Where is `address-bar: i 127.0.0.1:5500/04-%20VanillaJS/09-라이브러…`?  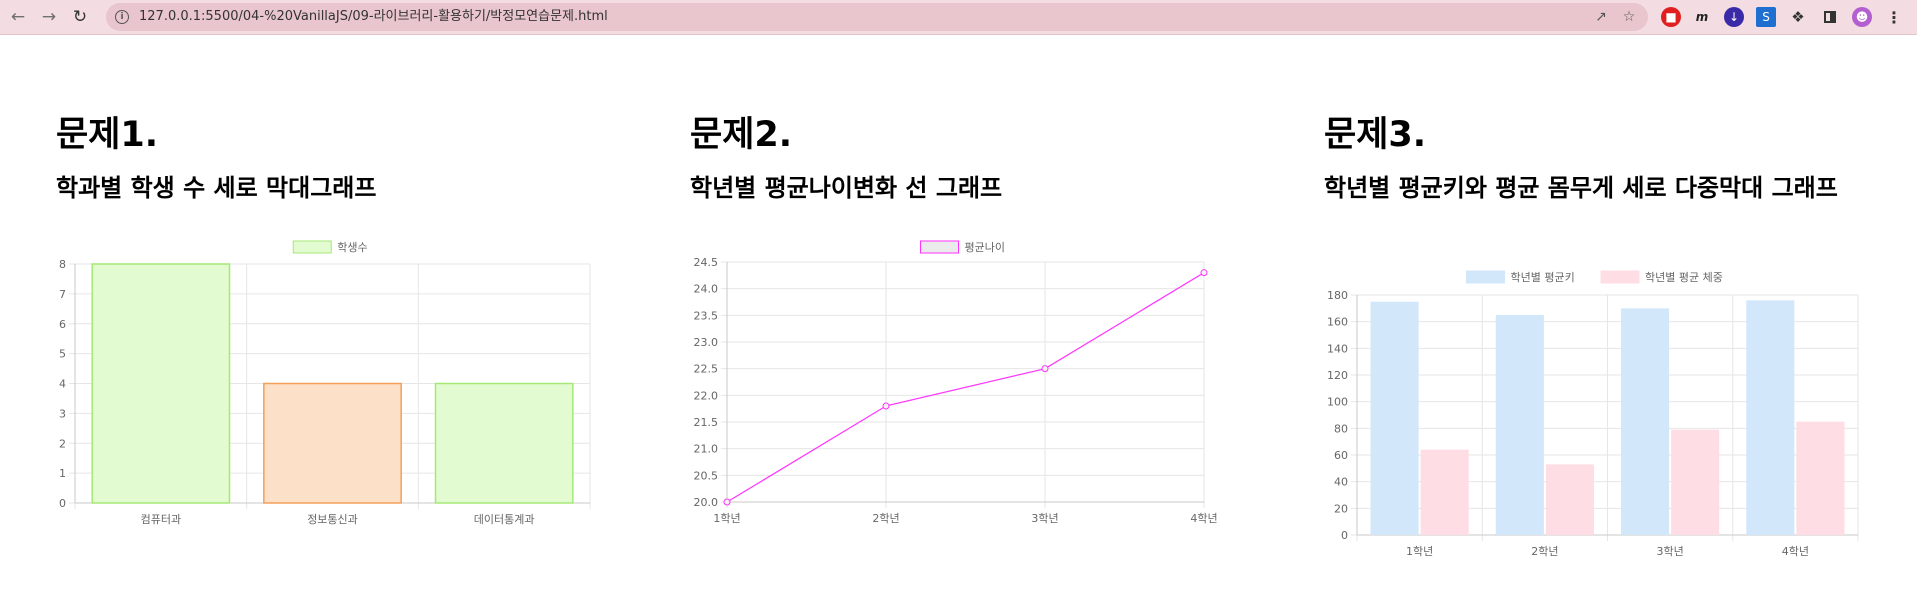 address-bar: i 127.0.0.1:5500/04-%20VanillaJS/09-라이브러… is located at coordinates (877, 17).